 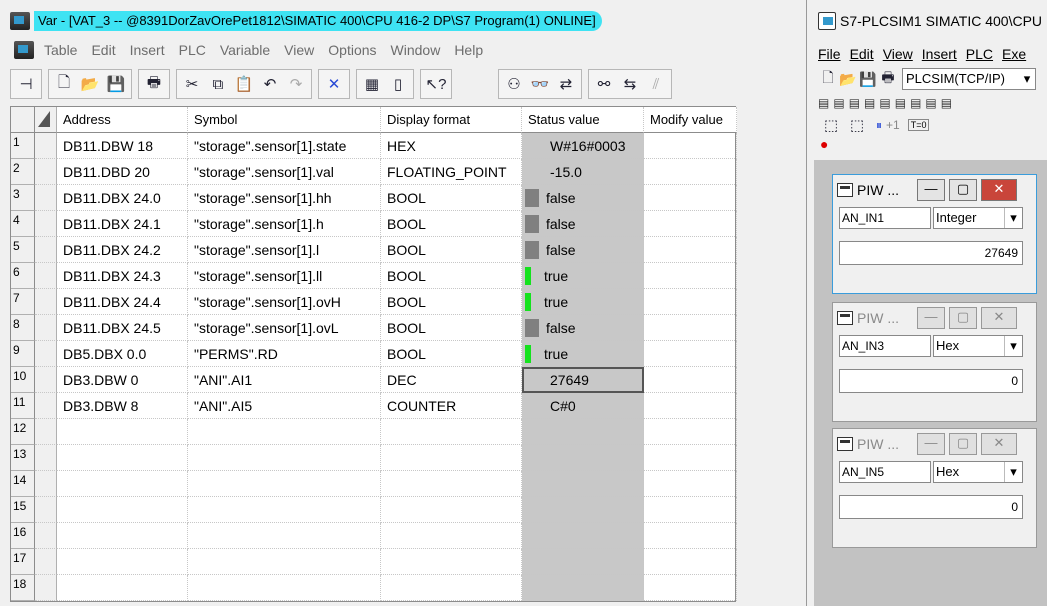 I want to click on piw-title-bar: PIW ... — ▢ ✕, so click(x=934, y=318).